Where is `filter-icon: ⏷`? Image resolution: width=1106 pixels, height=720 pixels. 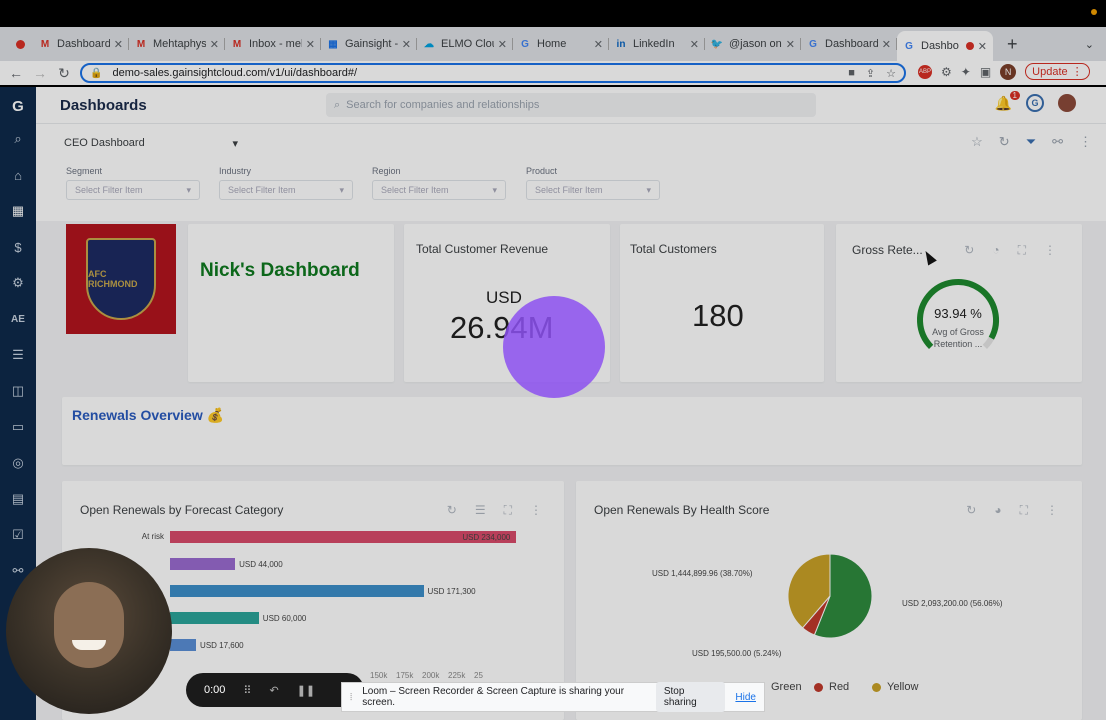
filter-icon: ⏷ is located at coordinates (1031, 142).